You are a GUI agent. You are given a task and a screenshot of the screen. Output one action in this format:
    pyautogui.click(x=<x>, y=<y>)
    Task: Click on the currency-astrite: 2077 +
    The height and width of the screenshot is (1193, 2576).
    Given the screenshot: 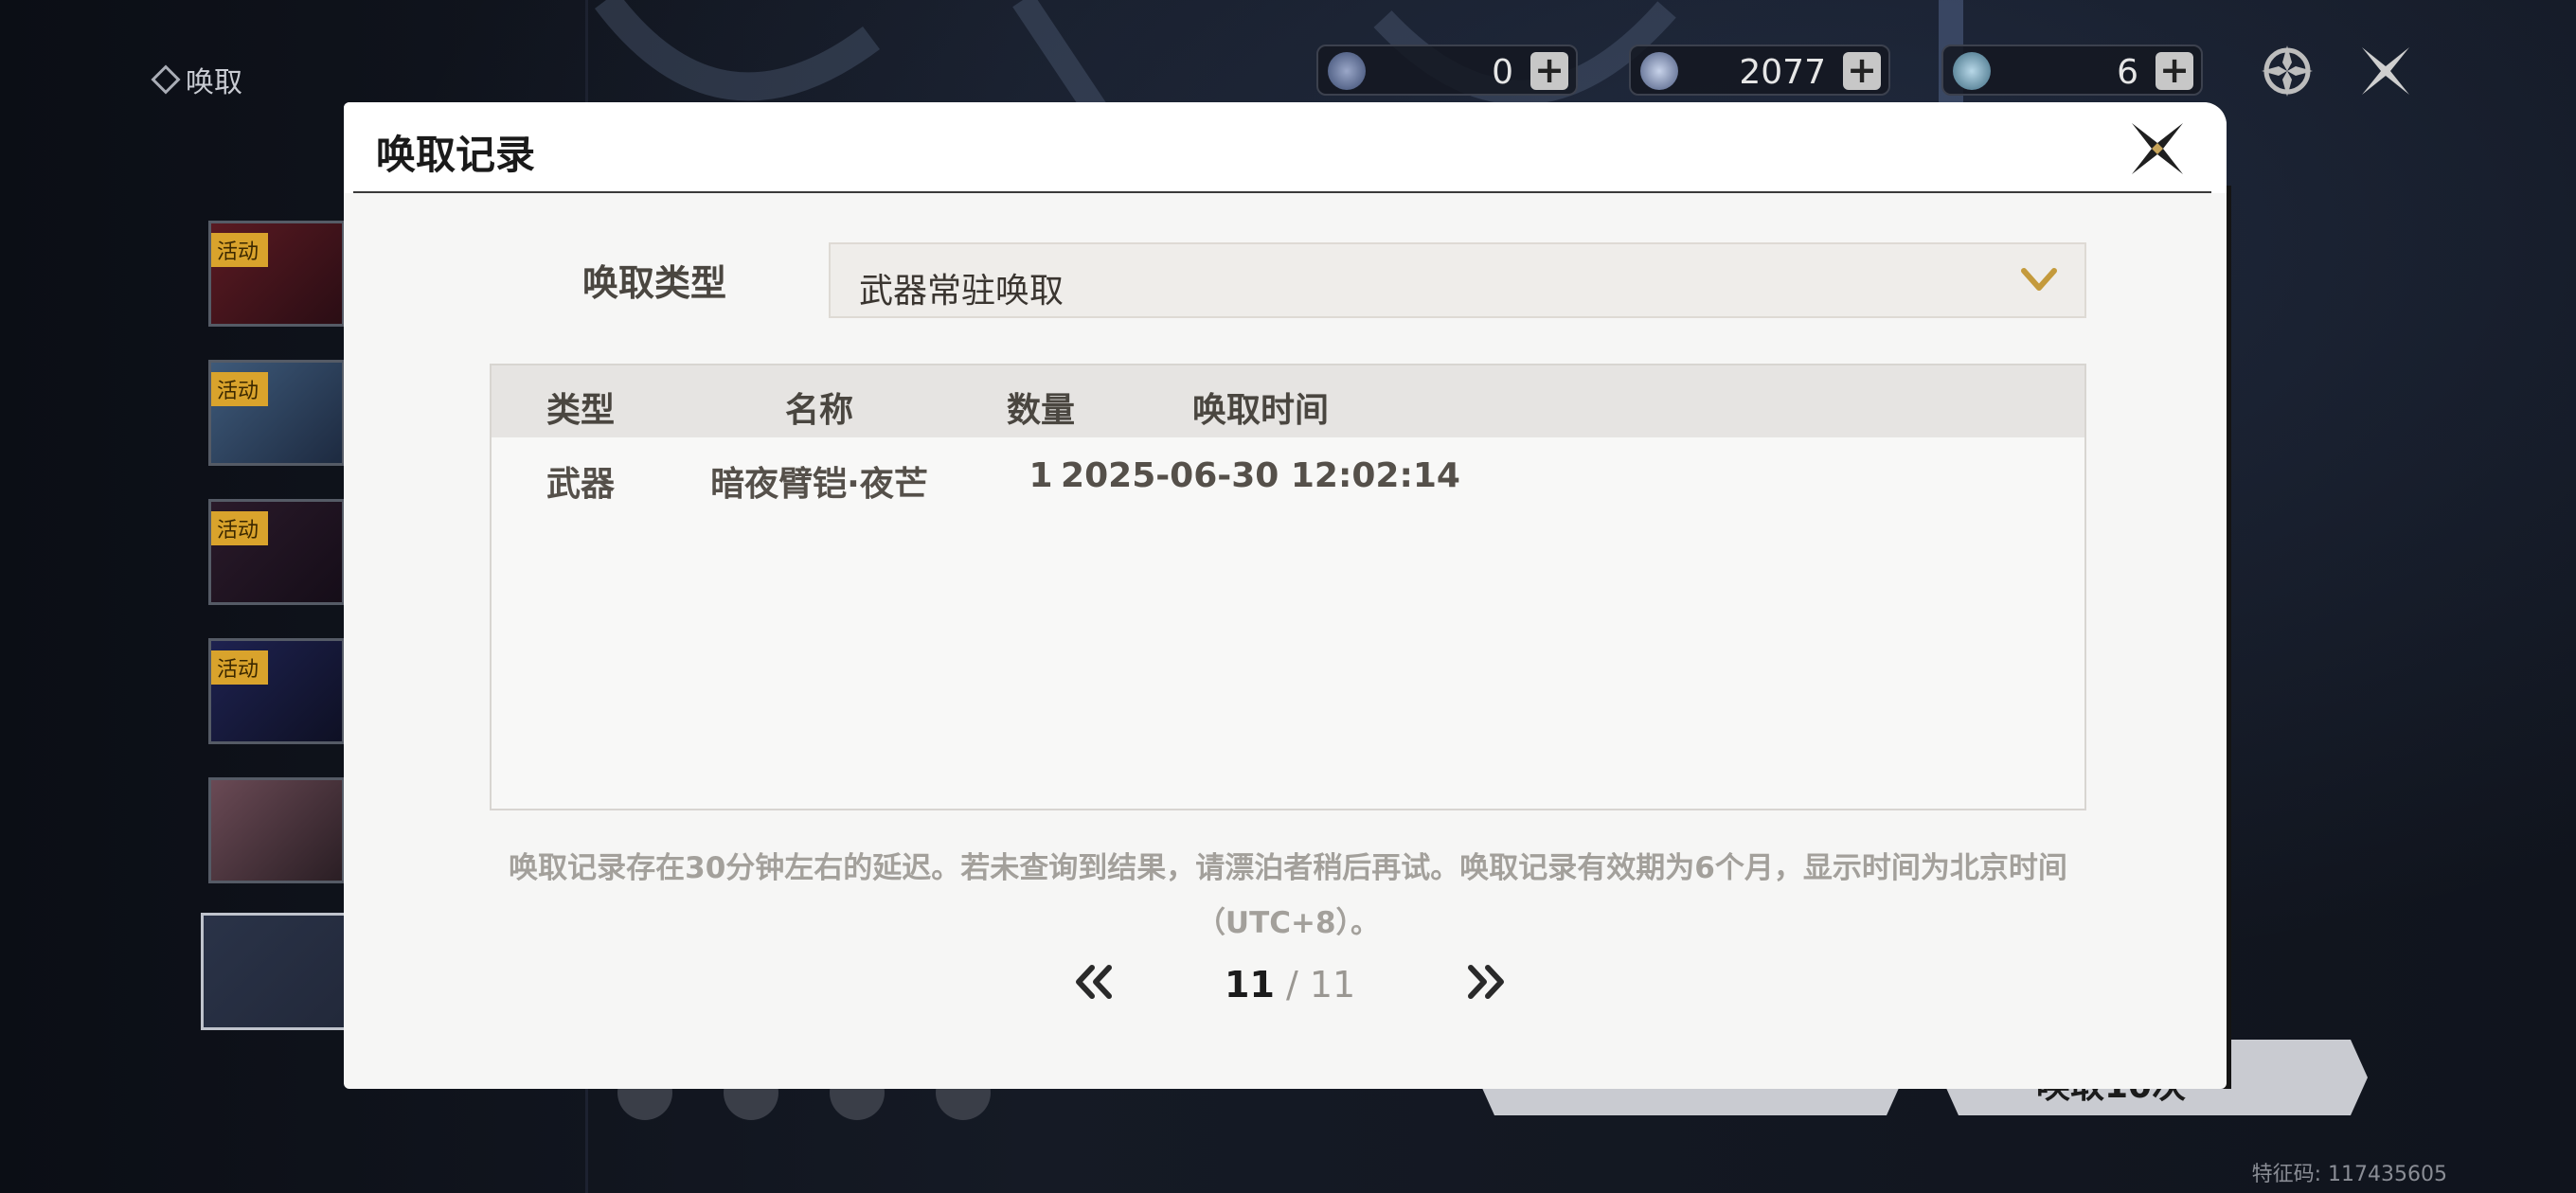 What is the action you would take?
    pyautogui.click(x=1759, y=70)
    